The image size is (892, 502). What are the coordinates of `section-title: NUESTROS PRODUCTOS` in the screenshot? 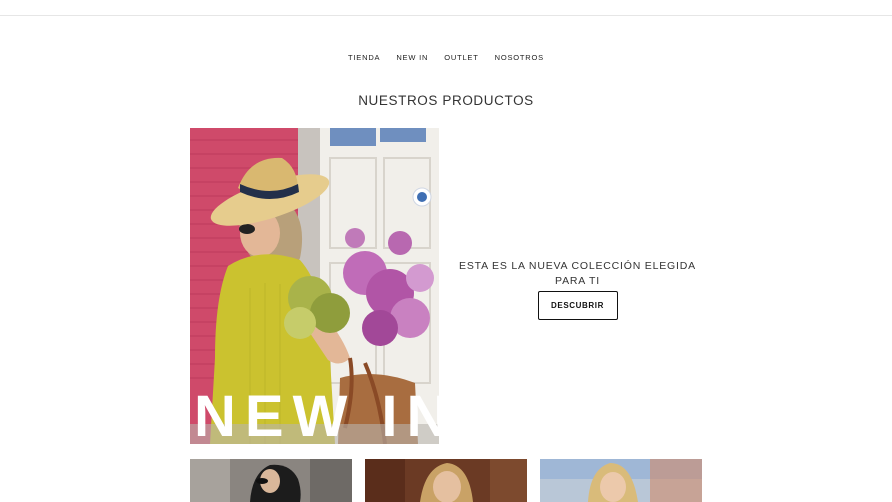 It's located at (446, 100).